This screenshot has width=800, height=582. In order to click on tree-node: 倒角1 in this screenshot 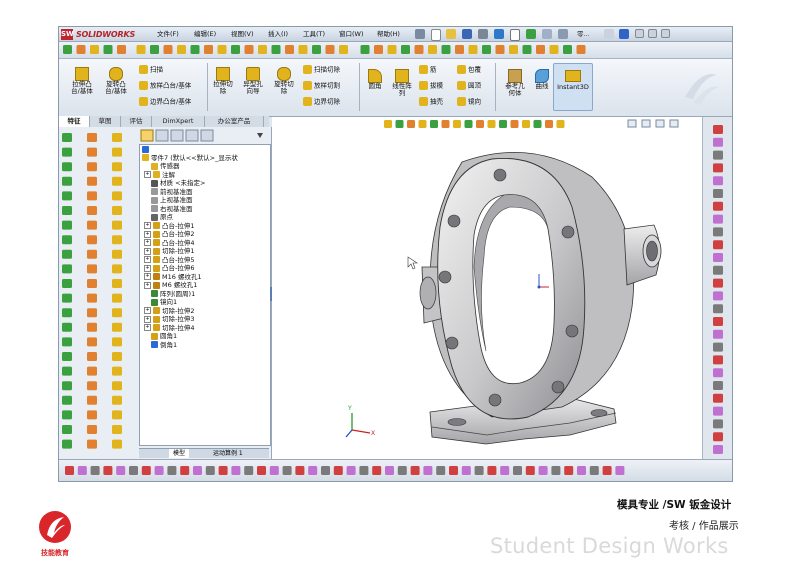, I will do `click(205, 345)`.